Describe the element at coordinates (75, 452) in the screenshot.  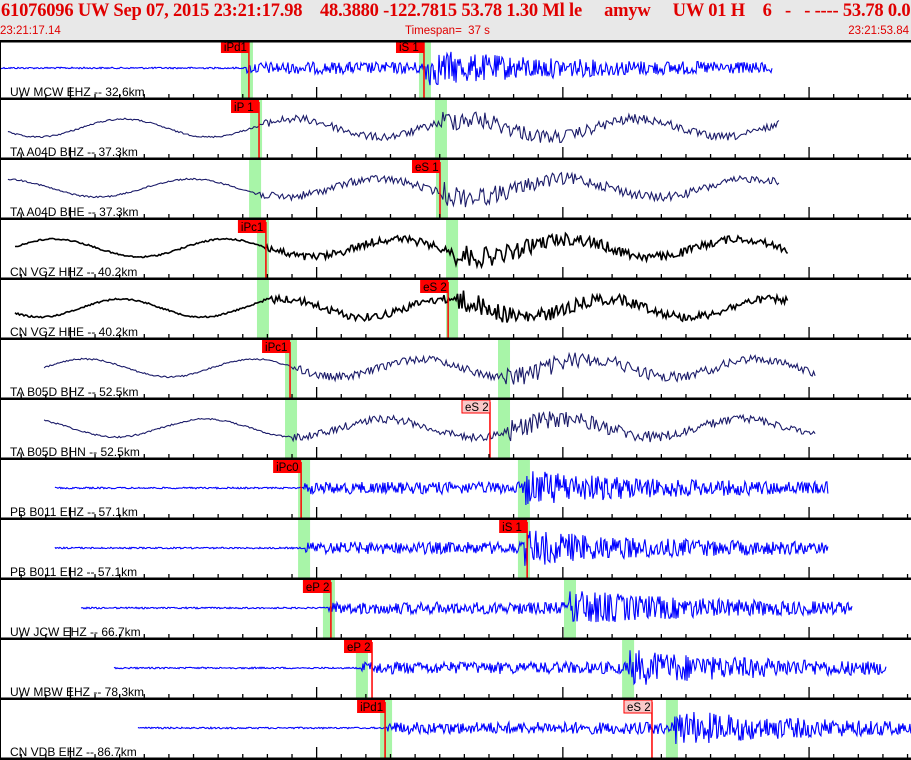
I see `channel-label: TA B05D BHN -- 52.5km` at that location.